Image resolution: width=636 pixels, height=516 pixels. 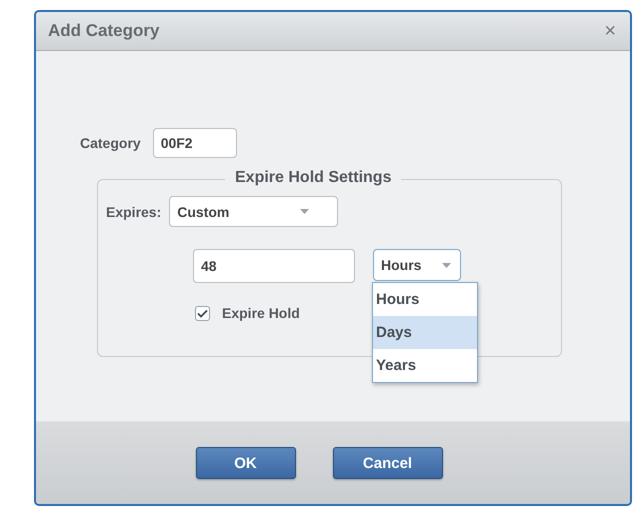 What do you see at coordinates (261, 313) in the screenshot?
I see `checkbox-label: Expire Hold` at bounding box center [261, 313].